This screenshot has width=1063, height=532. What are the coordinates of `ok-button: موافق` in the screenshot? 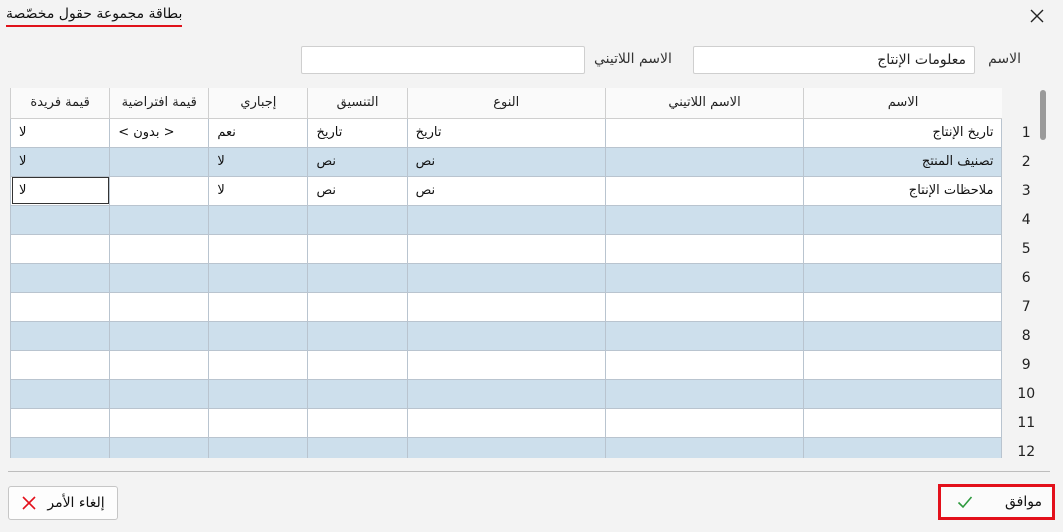 It's located at (996, 502).